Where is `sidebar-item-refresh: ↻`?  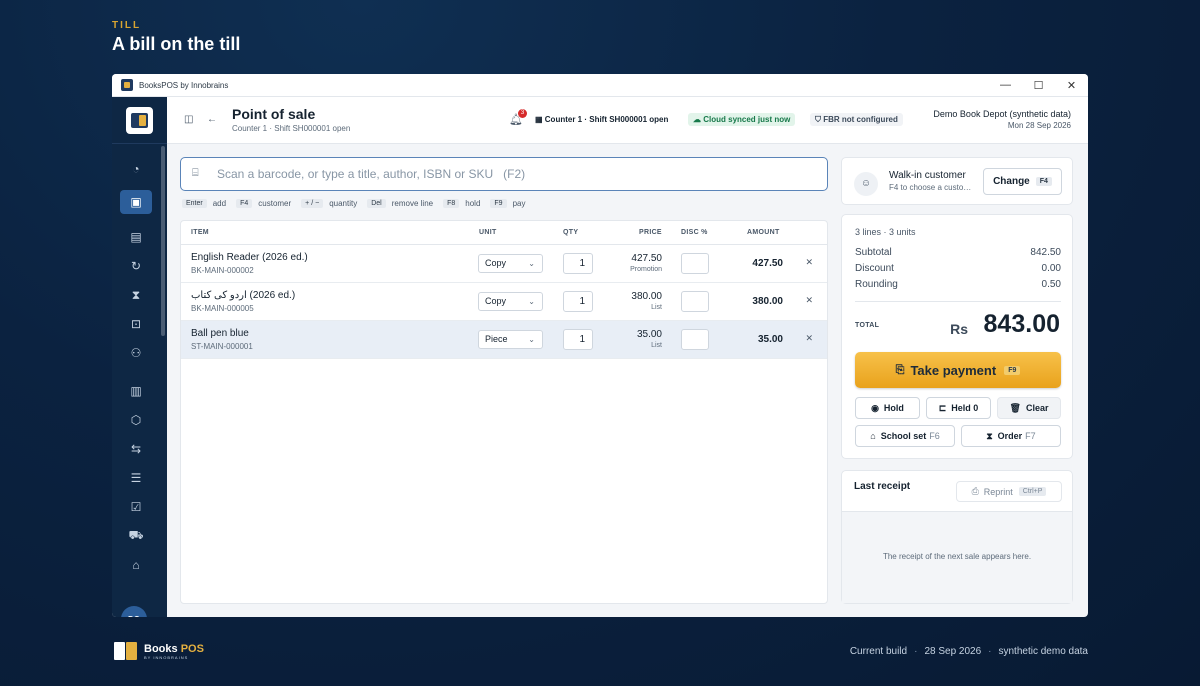 sidebar-item-refresh: ↻ is located at coordinates (136, 266).